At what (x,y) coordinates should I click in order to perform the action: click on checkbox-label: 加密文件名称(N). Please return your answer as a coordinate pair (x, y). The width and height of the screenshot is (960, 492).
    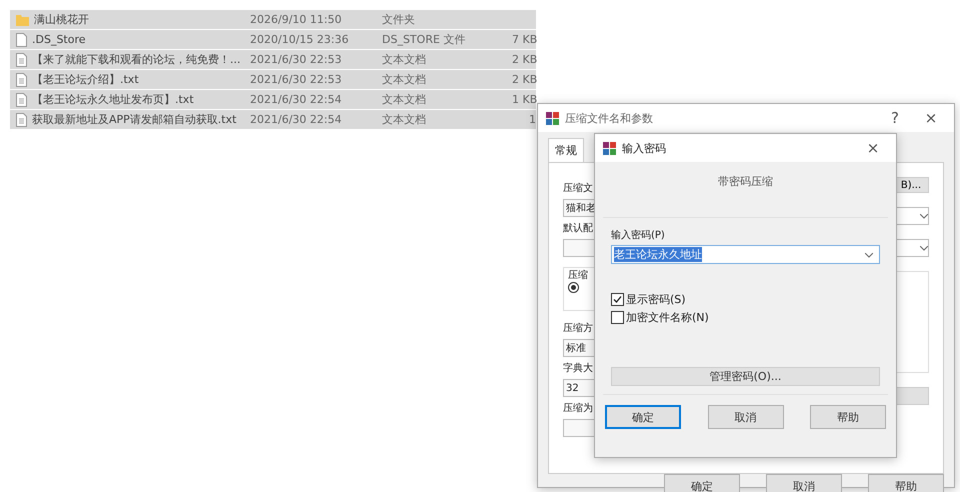
    Looking at the image, I should click on (667, 317).